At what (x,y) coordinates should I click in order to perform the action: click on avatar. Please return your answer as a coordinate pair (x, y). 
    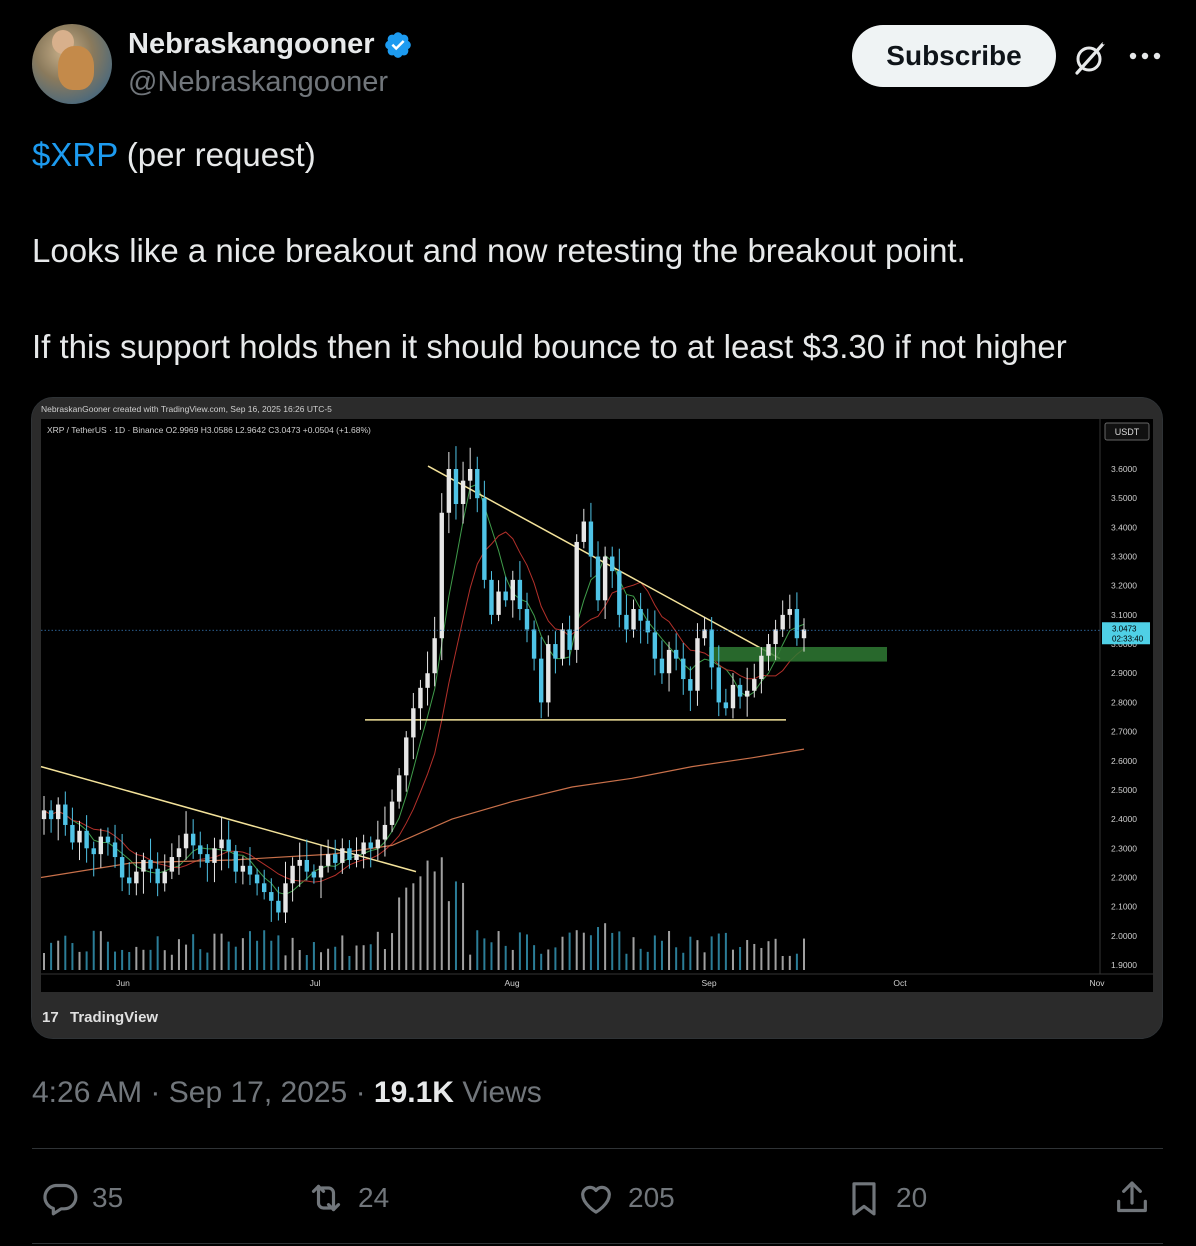
    Looking at the image, I should click on (72, 64).